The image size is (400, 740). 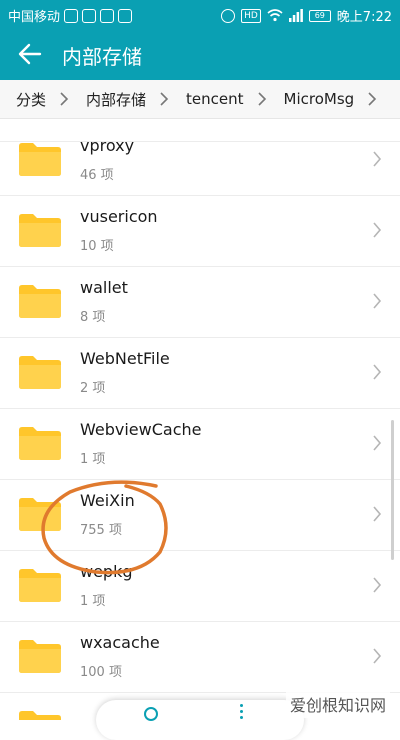 What do you see at coordinates (364, 17) in the screenshot?
I see `clock: 晚上7:22` at bounding box center [364, 17].